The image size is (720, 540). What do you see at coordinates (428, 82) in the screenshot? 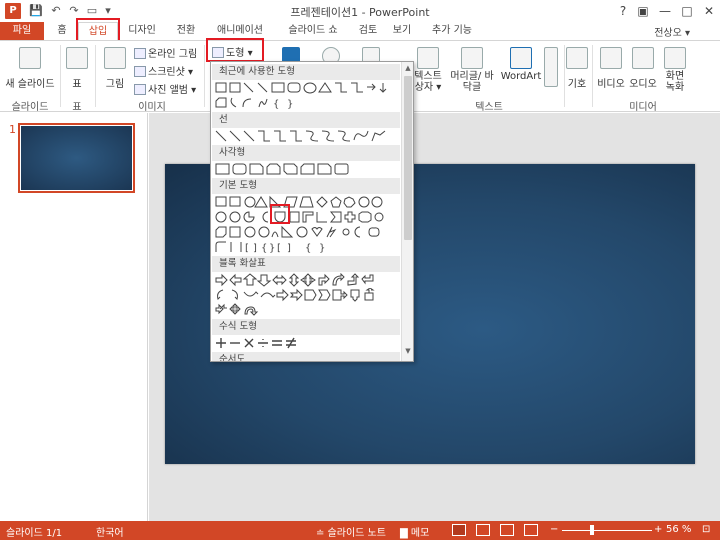
I see `textbox-label: 텍스트 상자 ▾` at bounding box center [428, 82].